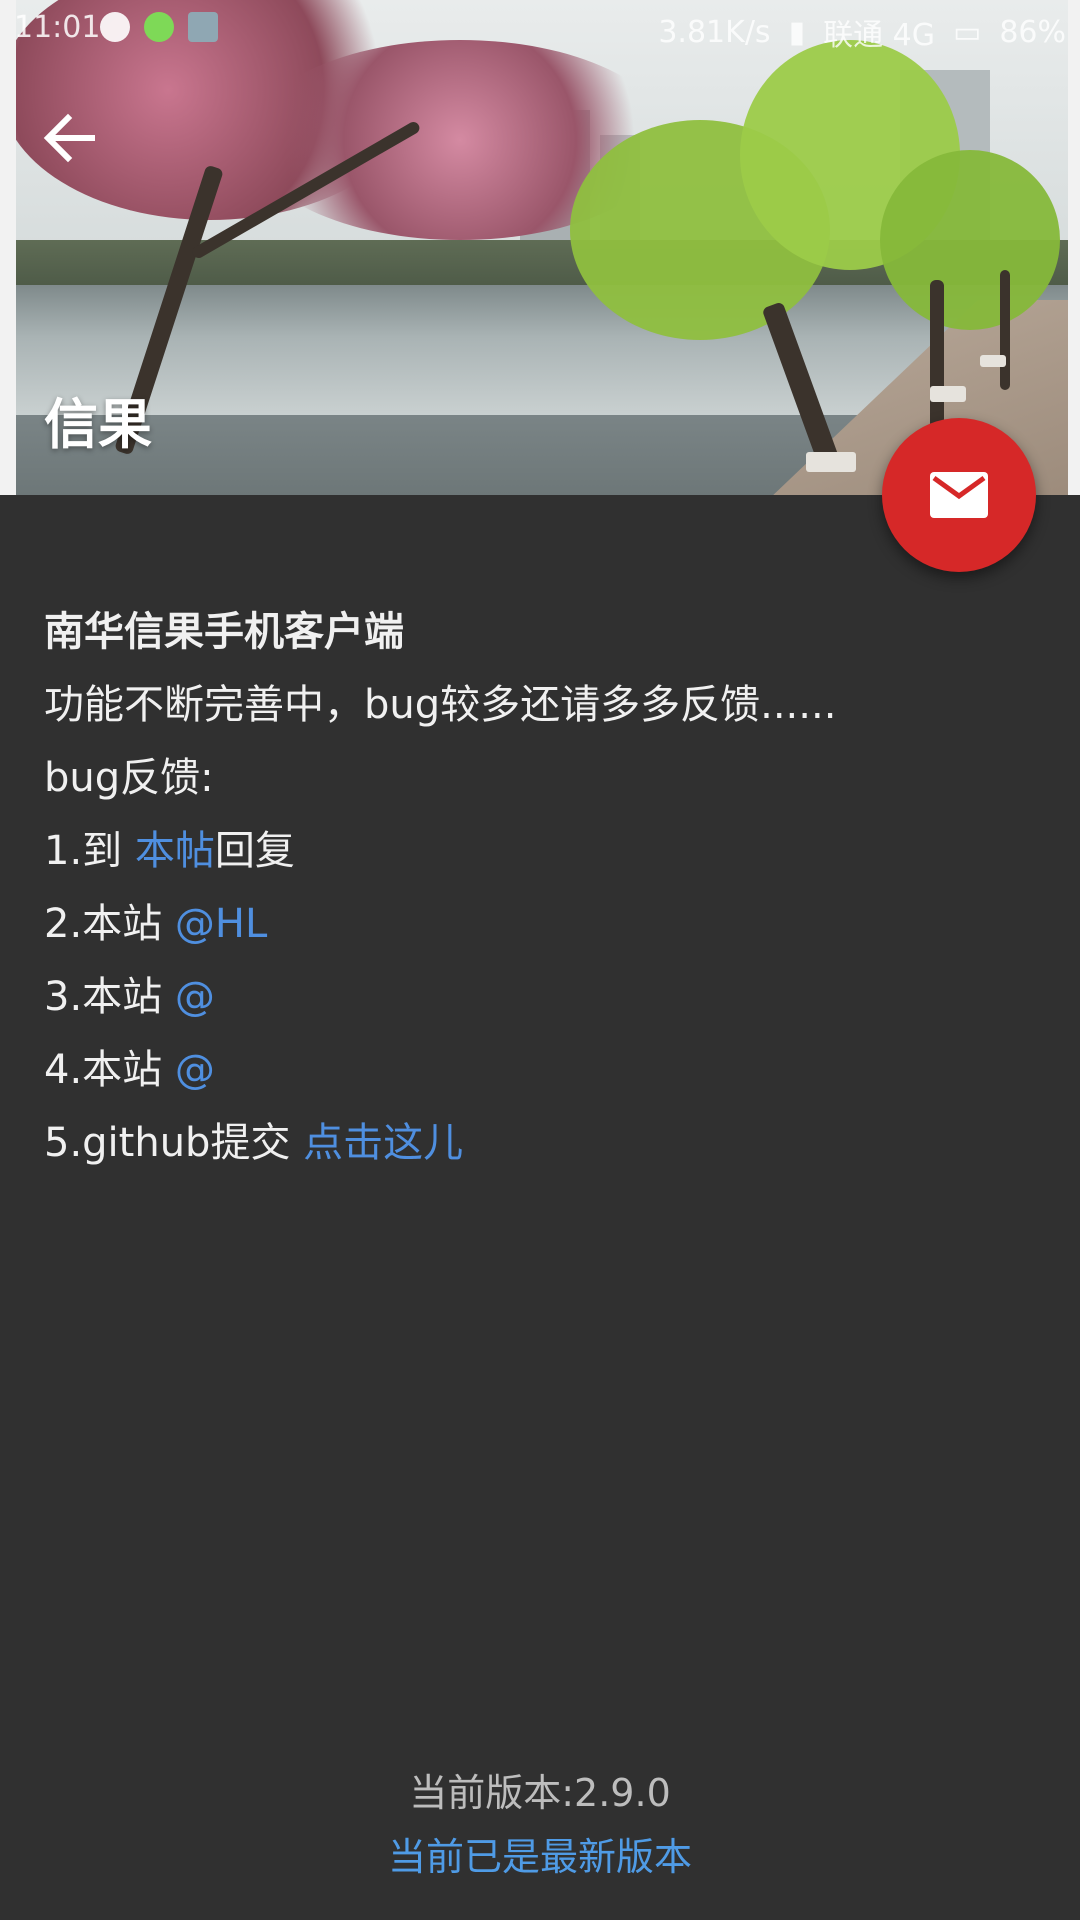 The height and width of the screenshot is (1920, 1080). I want to click on feedback-item: 1.到 本帖回复, so click(542, 851).